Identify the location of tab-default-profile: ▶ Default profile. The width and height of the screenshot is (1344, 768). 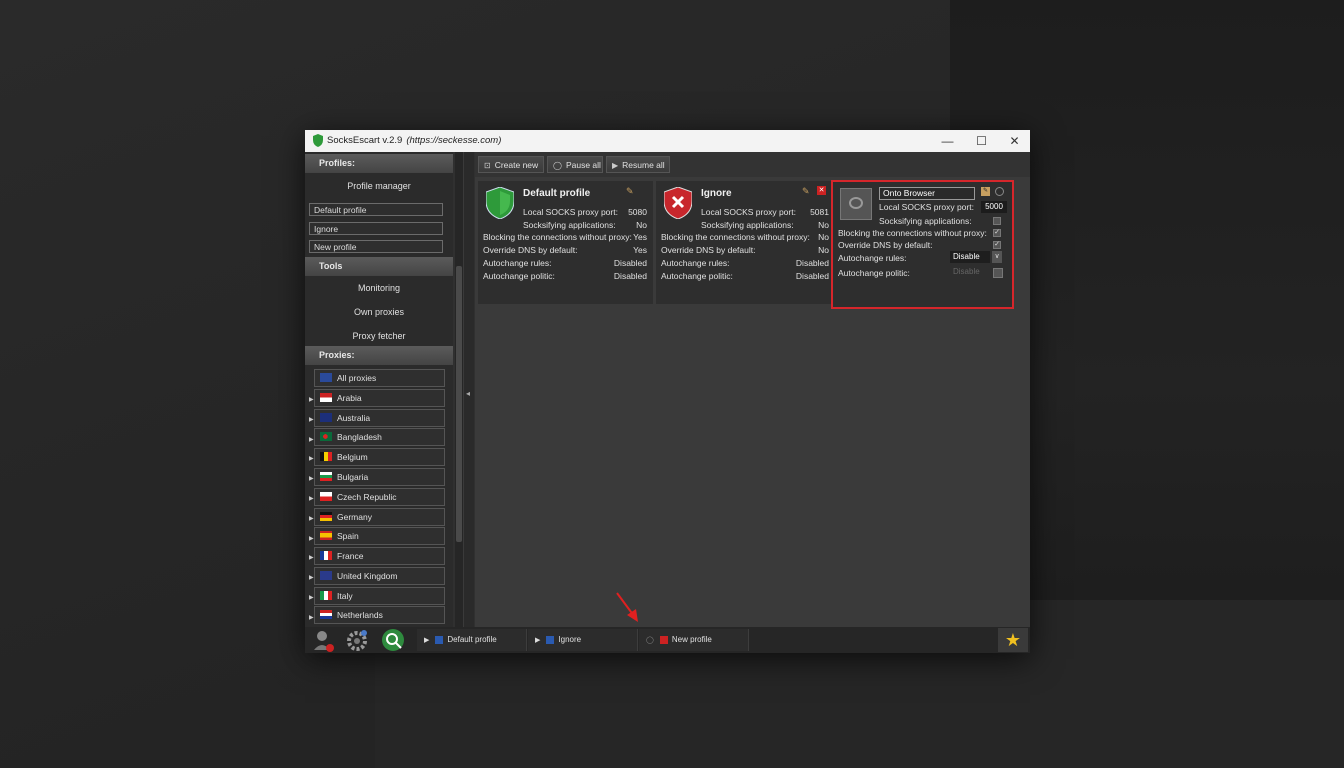
(472, 640).